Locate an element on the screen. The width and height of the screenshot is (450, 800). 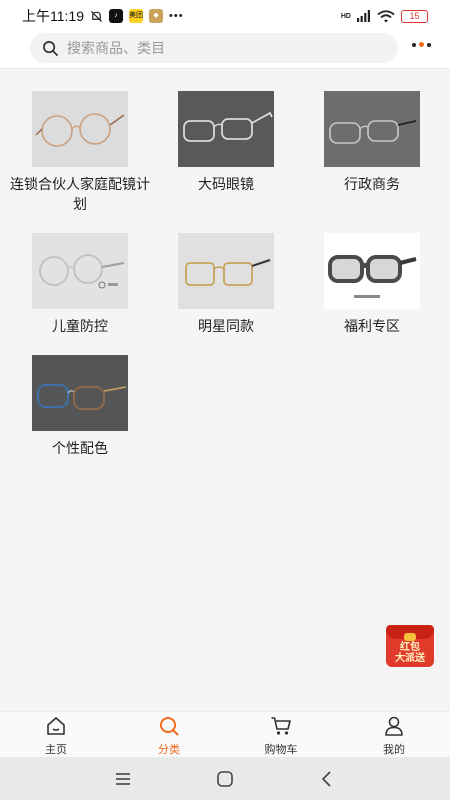
category-item: 大码眼镜 is located at coordinates (226, 142).